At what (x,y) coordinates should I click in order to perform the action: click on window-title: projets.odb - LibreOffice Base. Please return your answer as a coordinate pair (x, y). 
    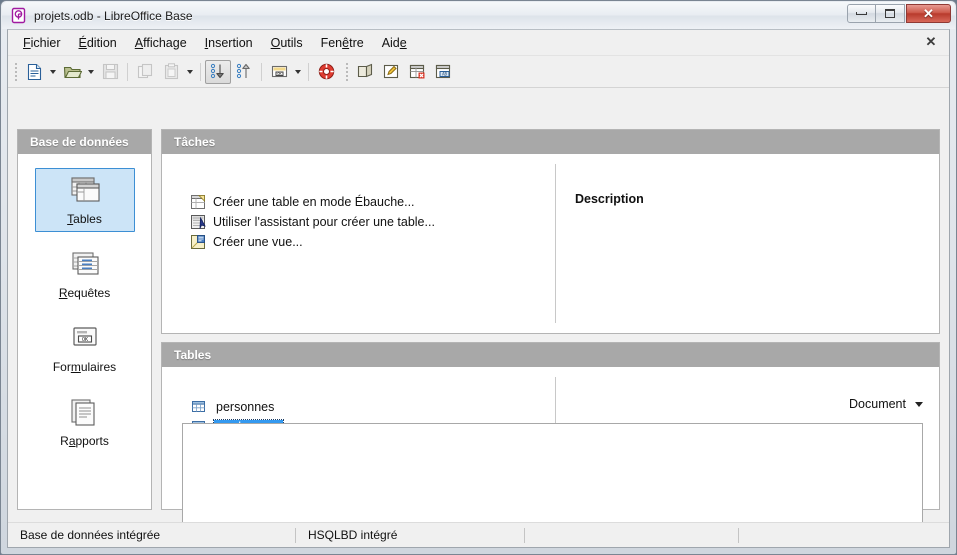
    Looking at the image, I should click on (113, 15).